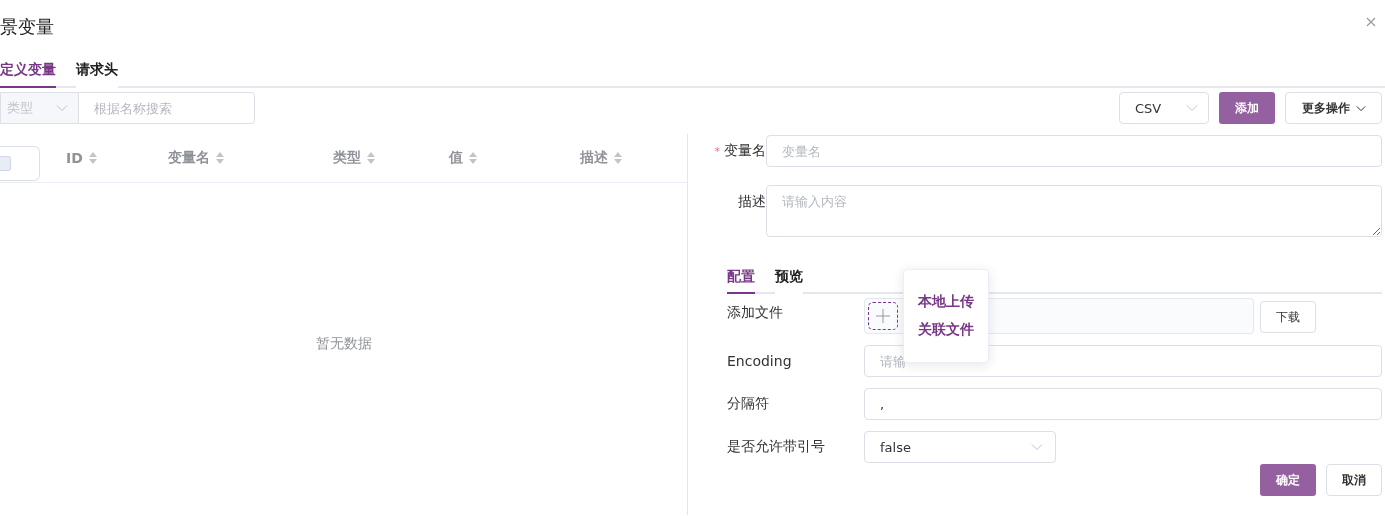 This screenshot has height=516, width=1385. What do you see at coordinates (1247, 108) in the screenshot?
I see `add-button: 添加` at bounding box center [1247, 108].